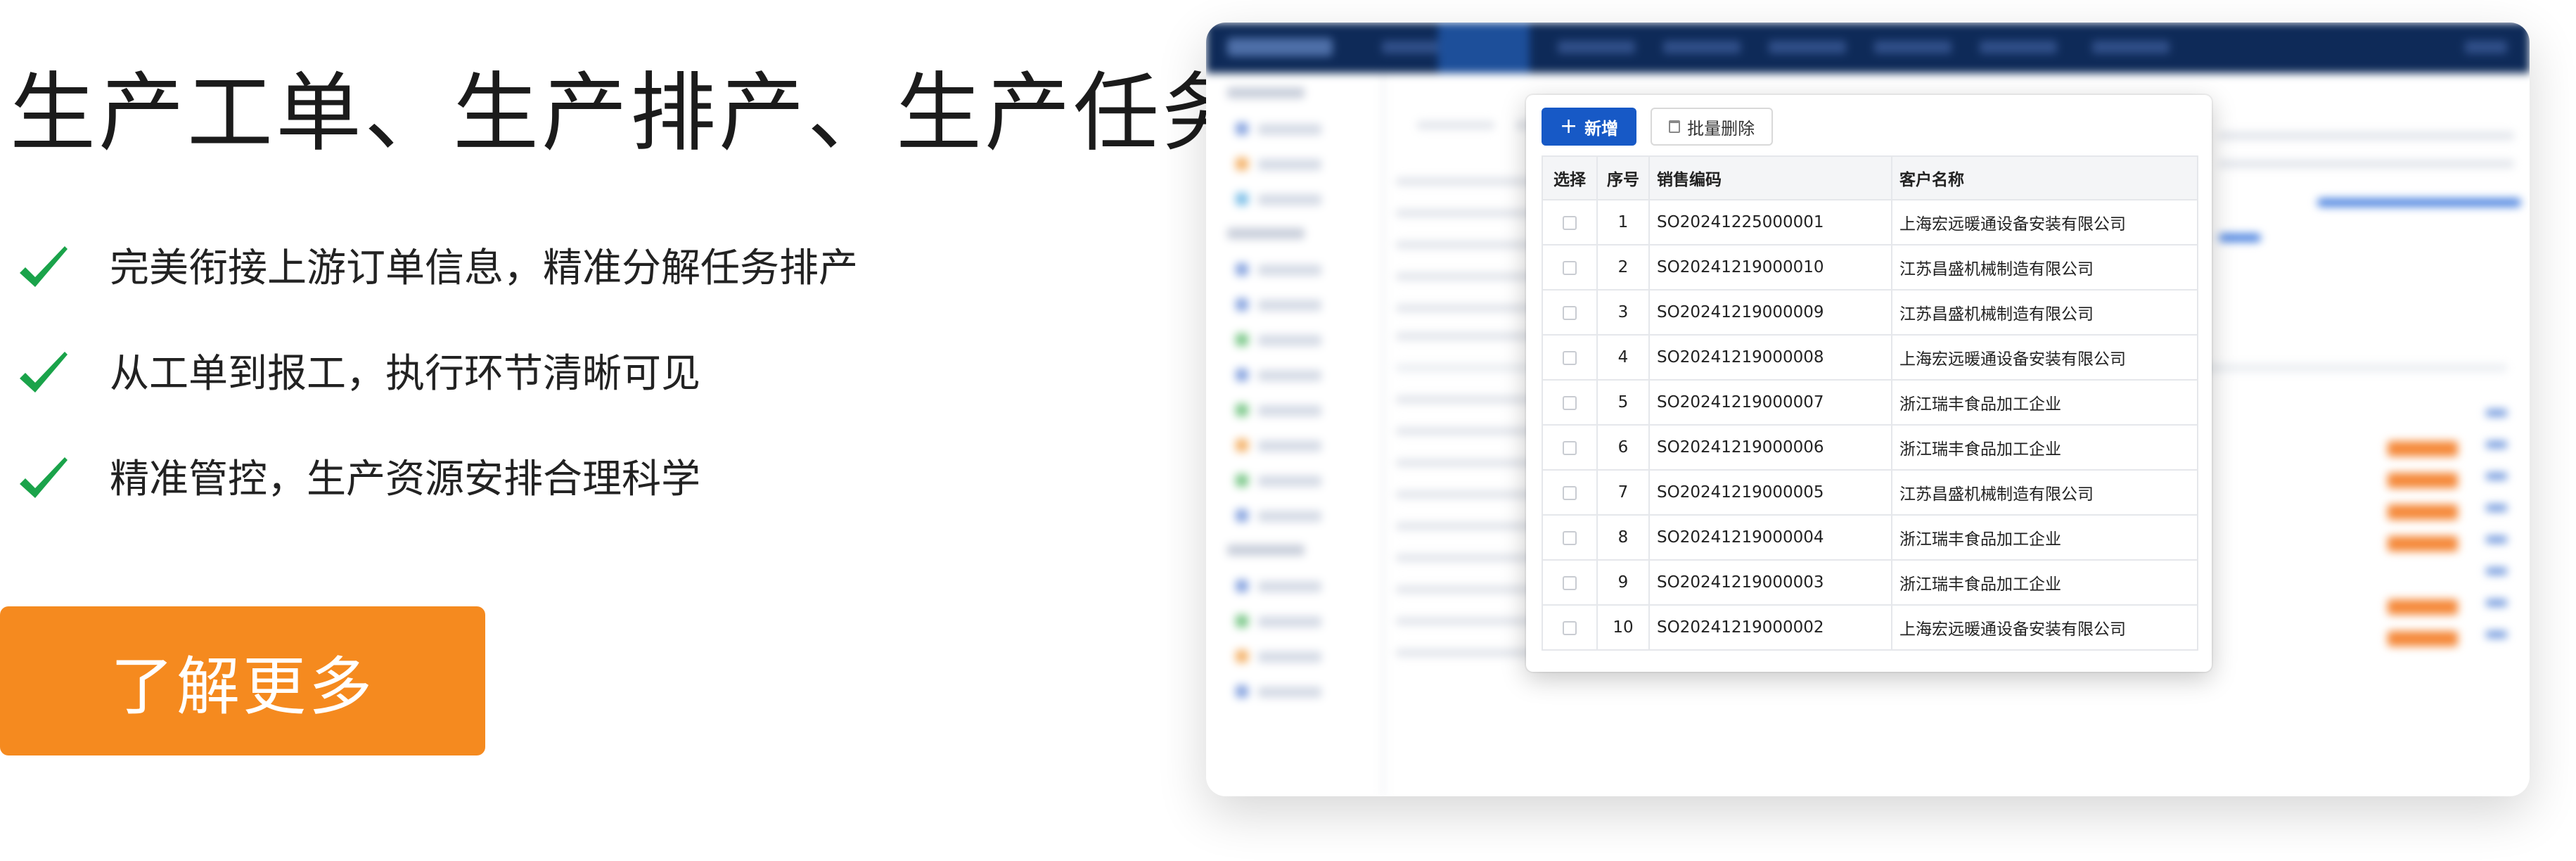  Describe the element at coordinates (1623, 268) in the screenshot. I see `row-index: 2` at that location.